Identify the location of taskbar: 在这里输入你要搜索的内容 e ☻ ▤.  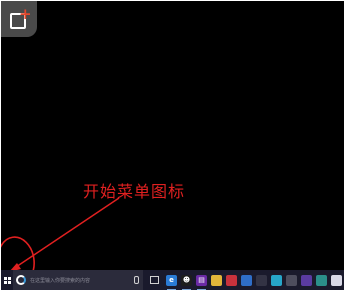
(172, 280).